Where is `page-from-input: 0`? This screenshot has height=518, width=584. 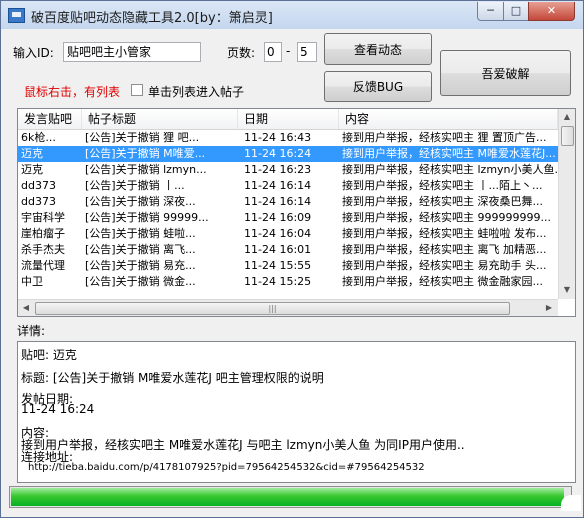
page-from-input: 0 is located at coordinates (273, 52).